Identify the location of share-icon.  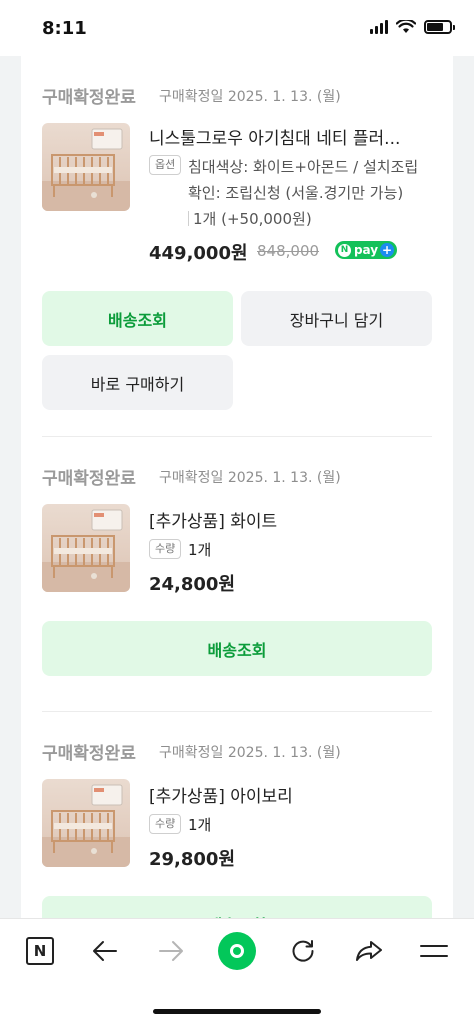
(369, 951).